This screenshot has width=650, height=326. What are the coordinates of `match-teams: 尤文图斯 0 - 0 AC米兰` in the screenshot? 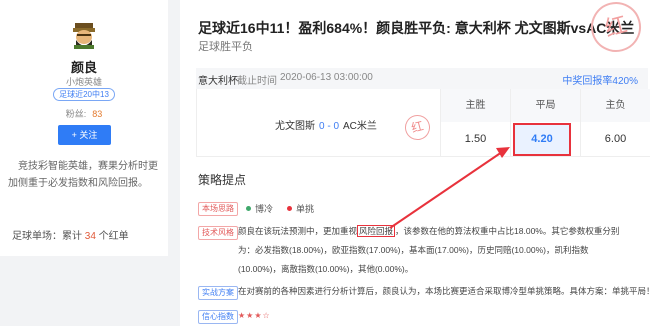 It's located at (326, 124).